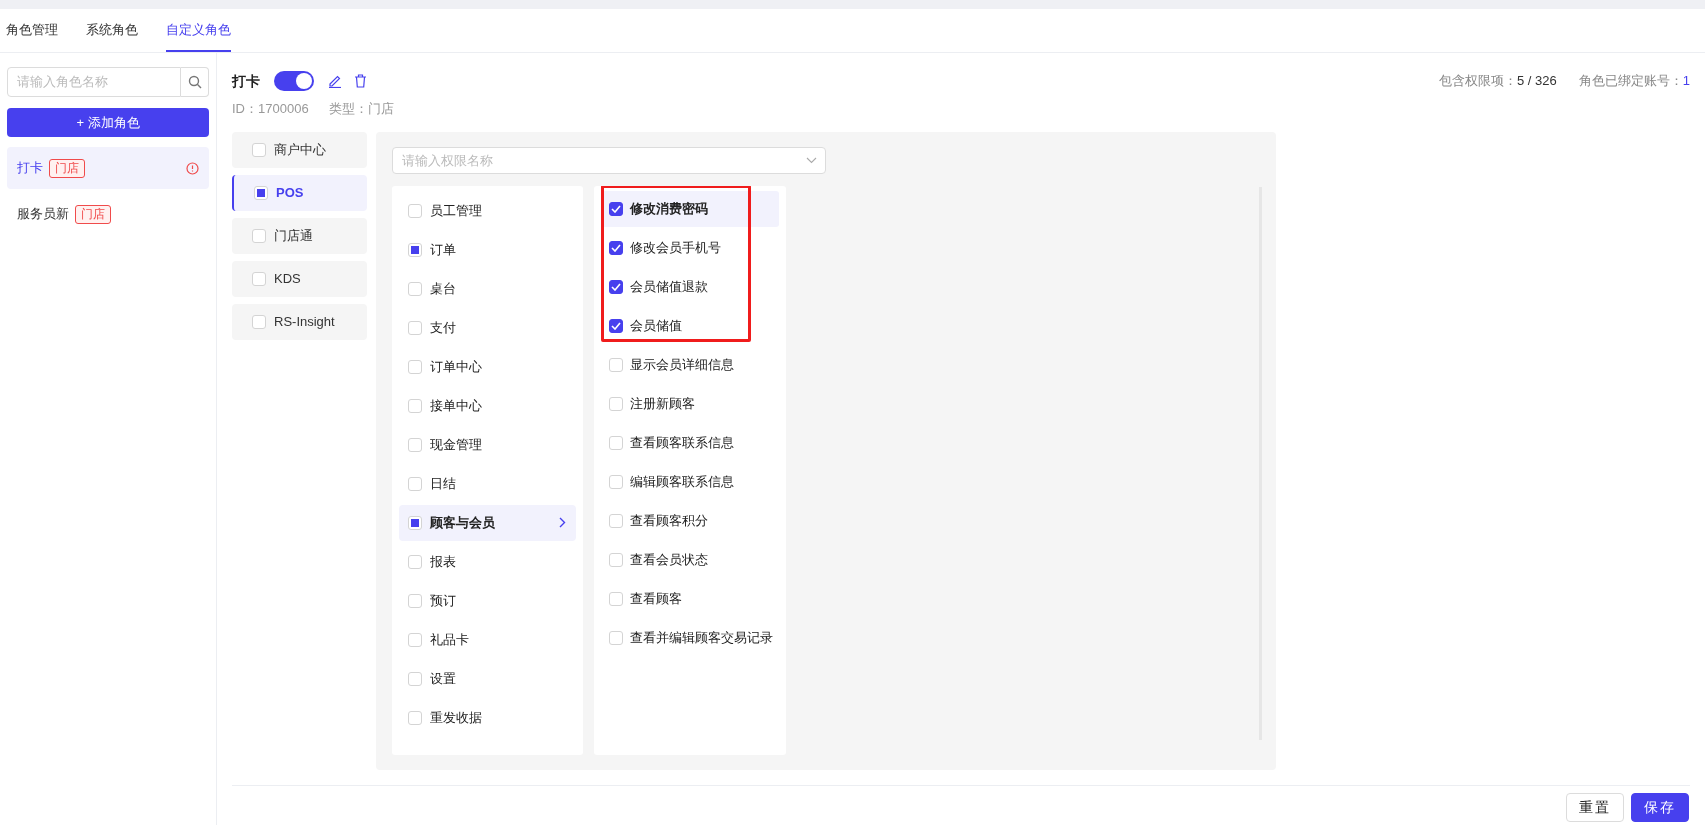 This screenshot has width=1705, height=825. Describe the element at coordinates (487, 522) in the screenshot. I see `category-item: 顾客与会员` at that location.